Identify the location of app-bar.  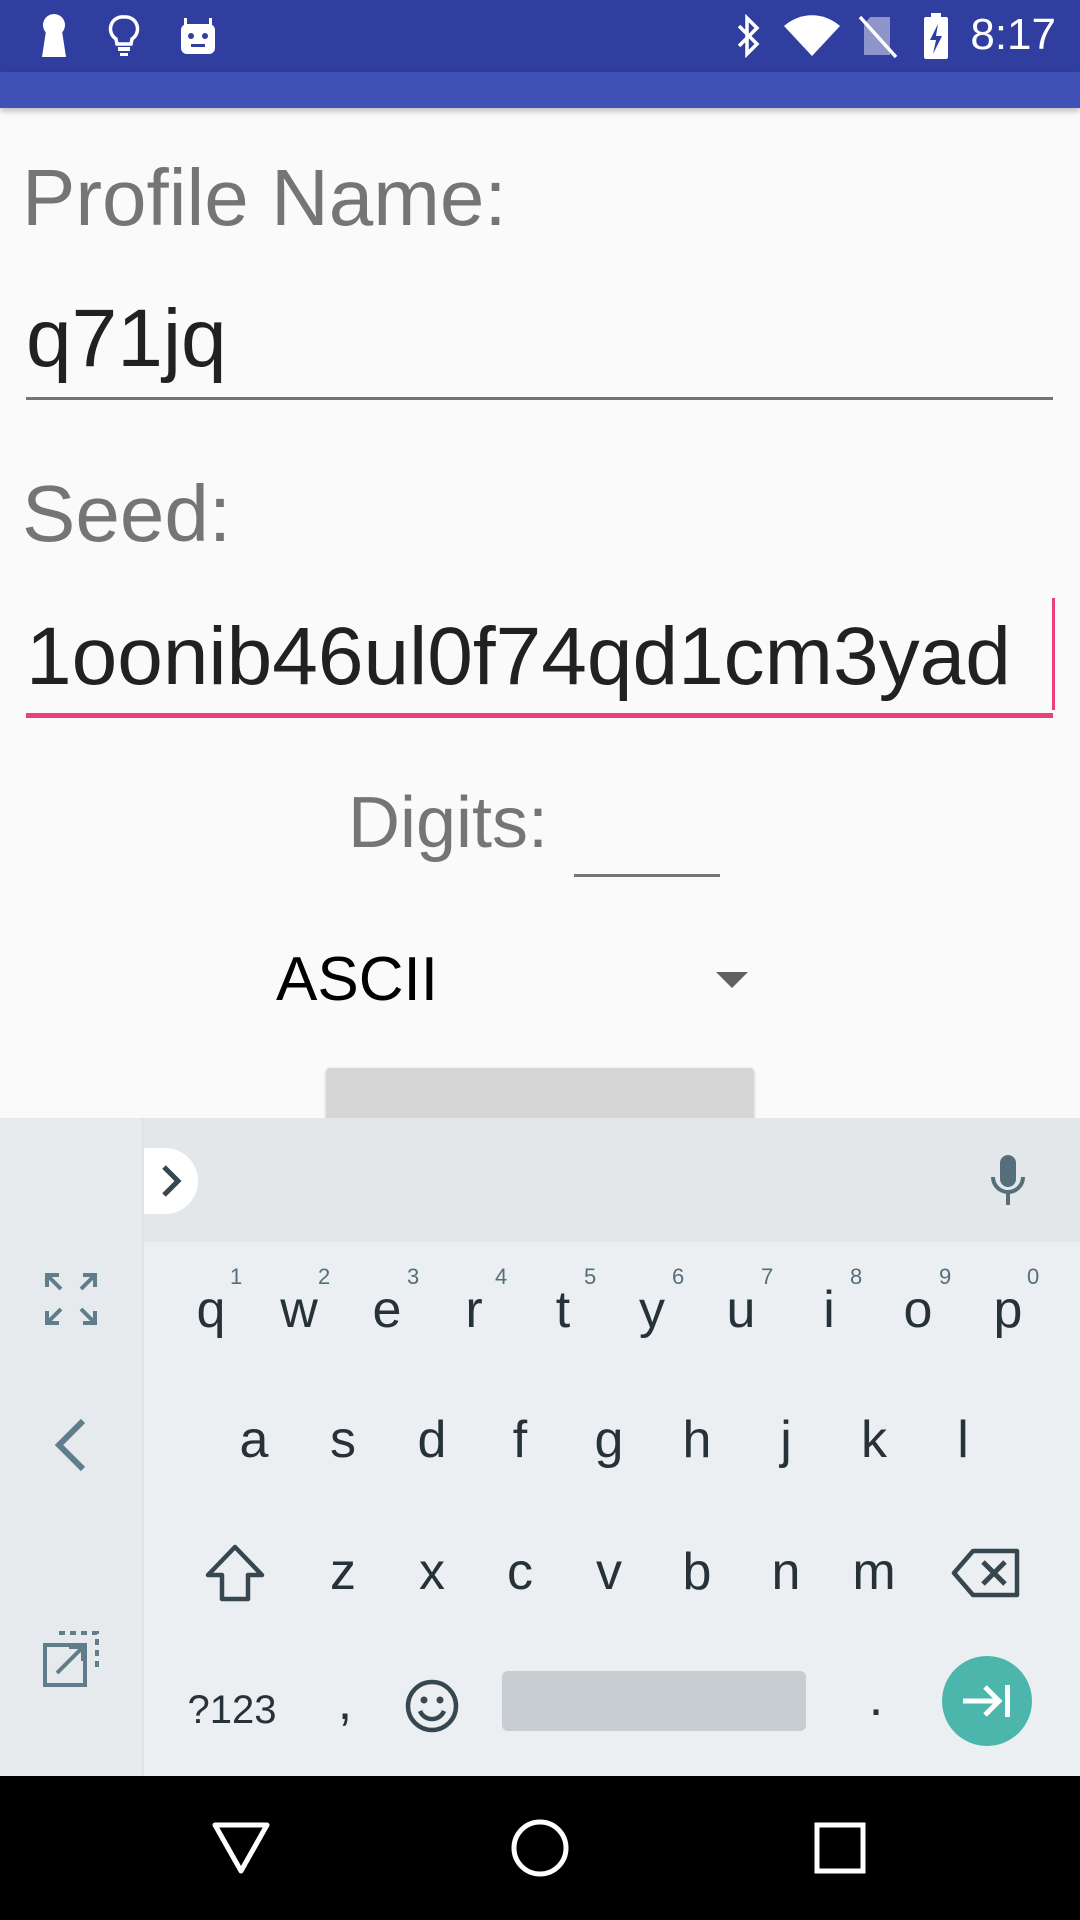
(540, 90).